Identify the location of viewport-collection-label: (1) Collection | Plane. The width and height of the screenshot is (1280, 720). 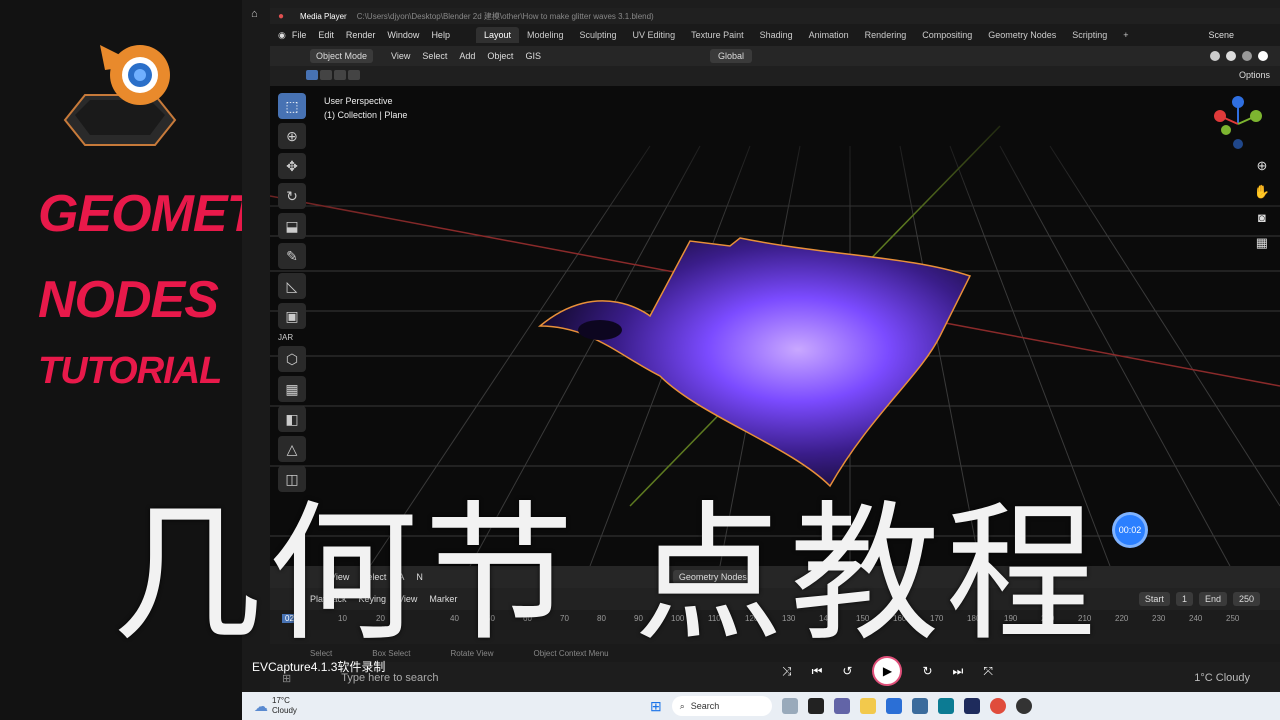
(366, 115).